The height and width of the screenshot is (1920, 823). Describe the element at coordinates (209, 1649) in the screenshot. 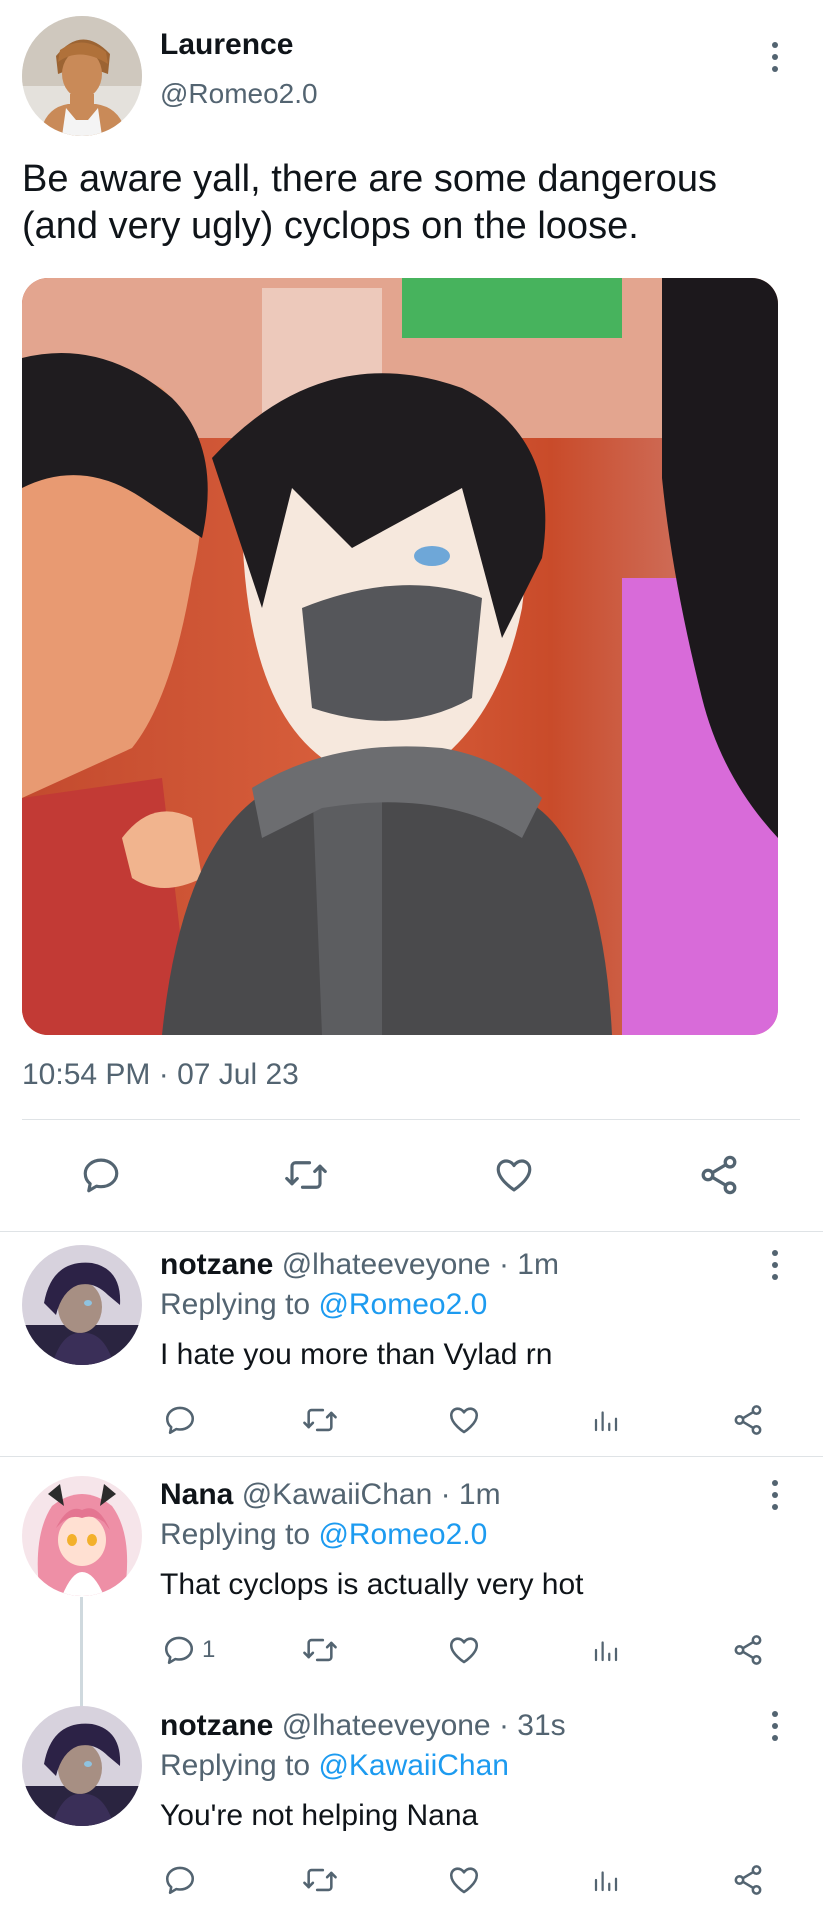

I see `reply-count: 1` at that location.